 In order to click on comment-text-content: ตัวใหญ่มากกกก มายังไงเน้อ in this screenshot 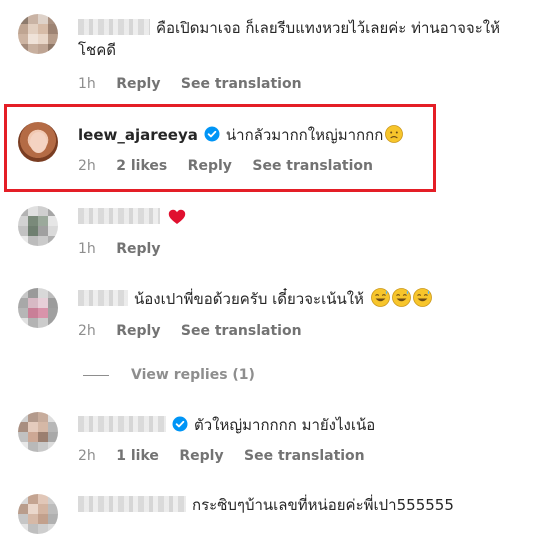, I will do `click(285, 425)`.